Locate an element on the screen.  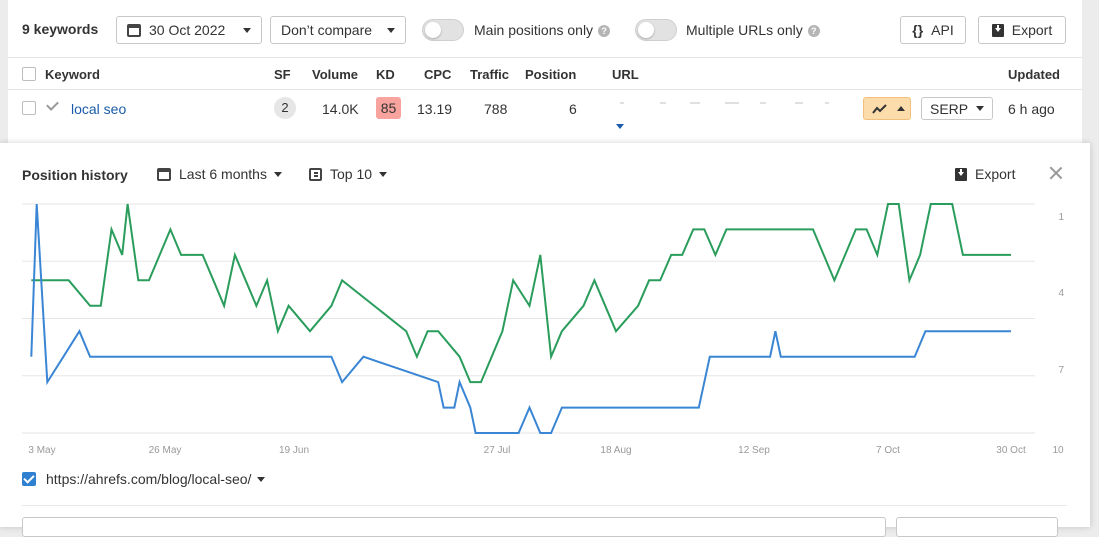
keyword-count: 9 keywords is located at coordinates (60, 29).